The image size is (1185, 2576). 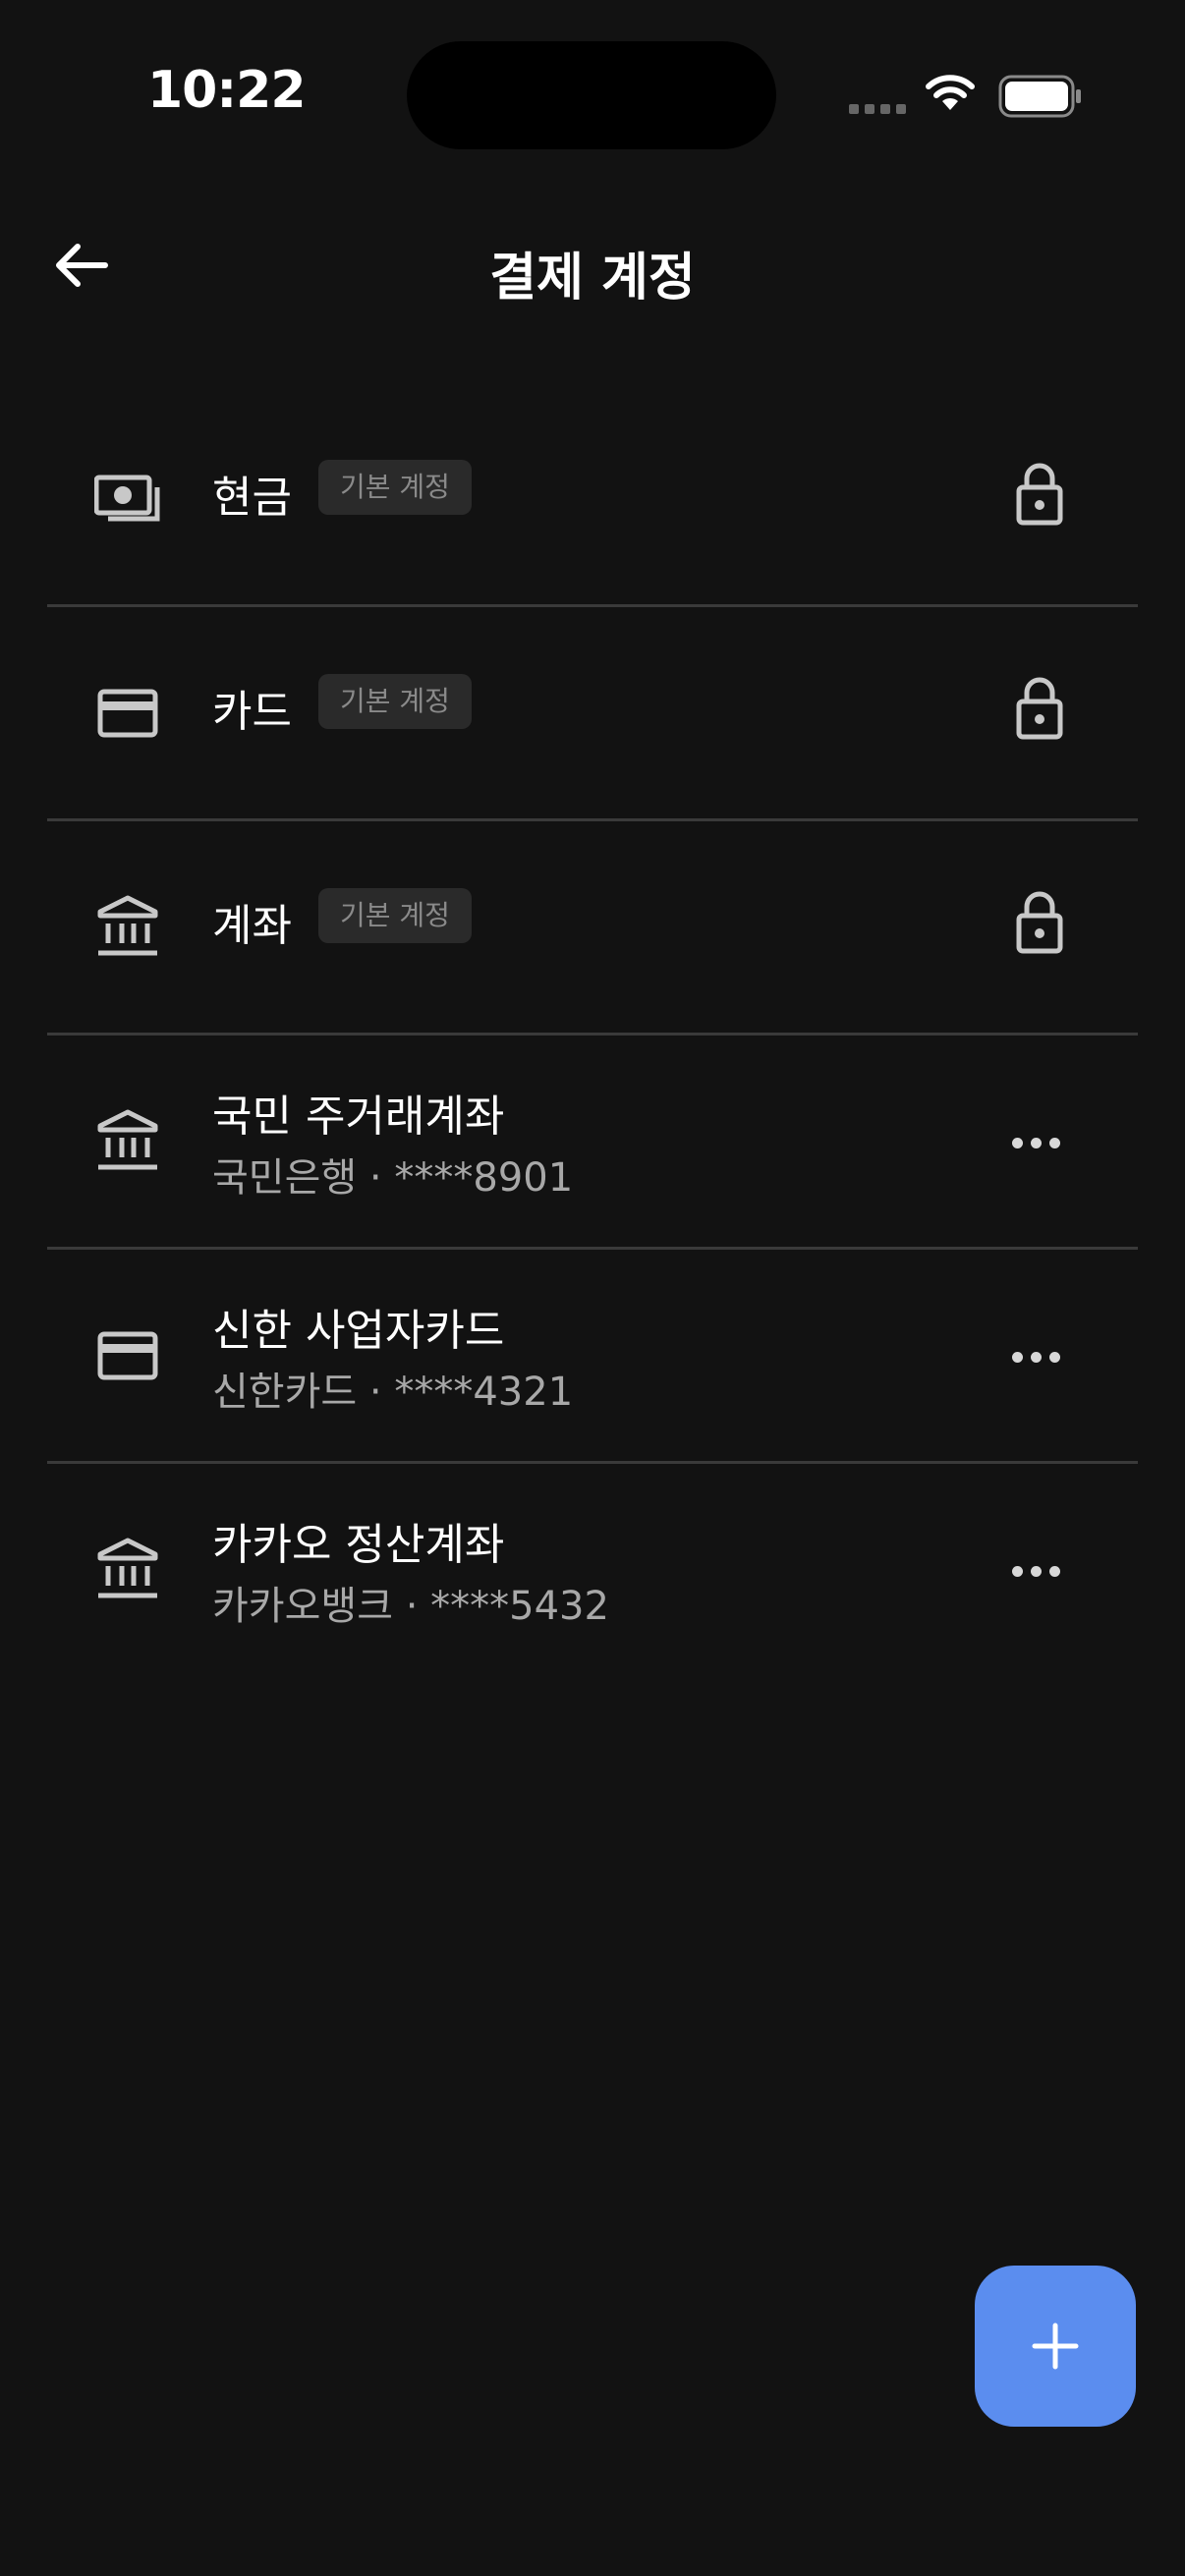 I want to click on account-row-kakao: 카카오 정산계좌 카카오뱅크 · ****5432, so click(x=592, y=1571).